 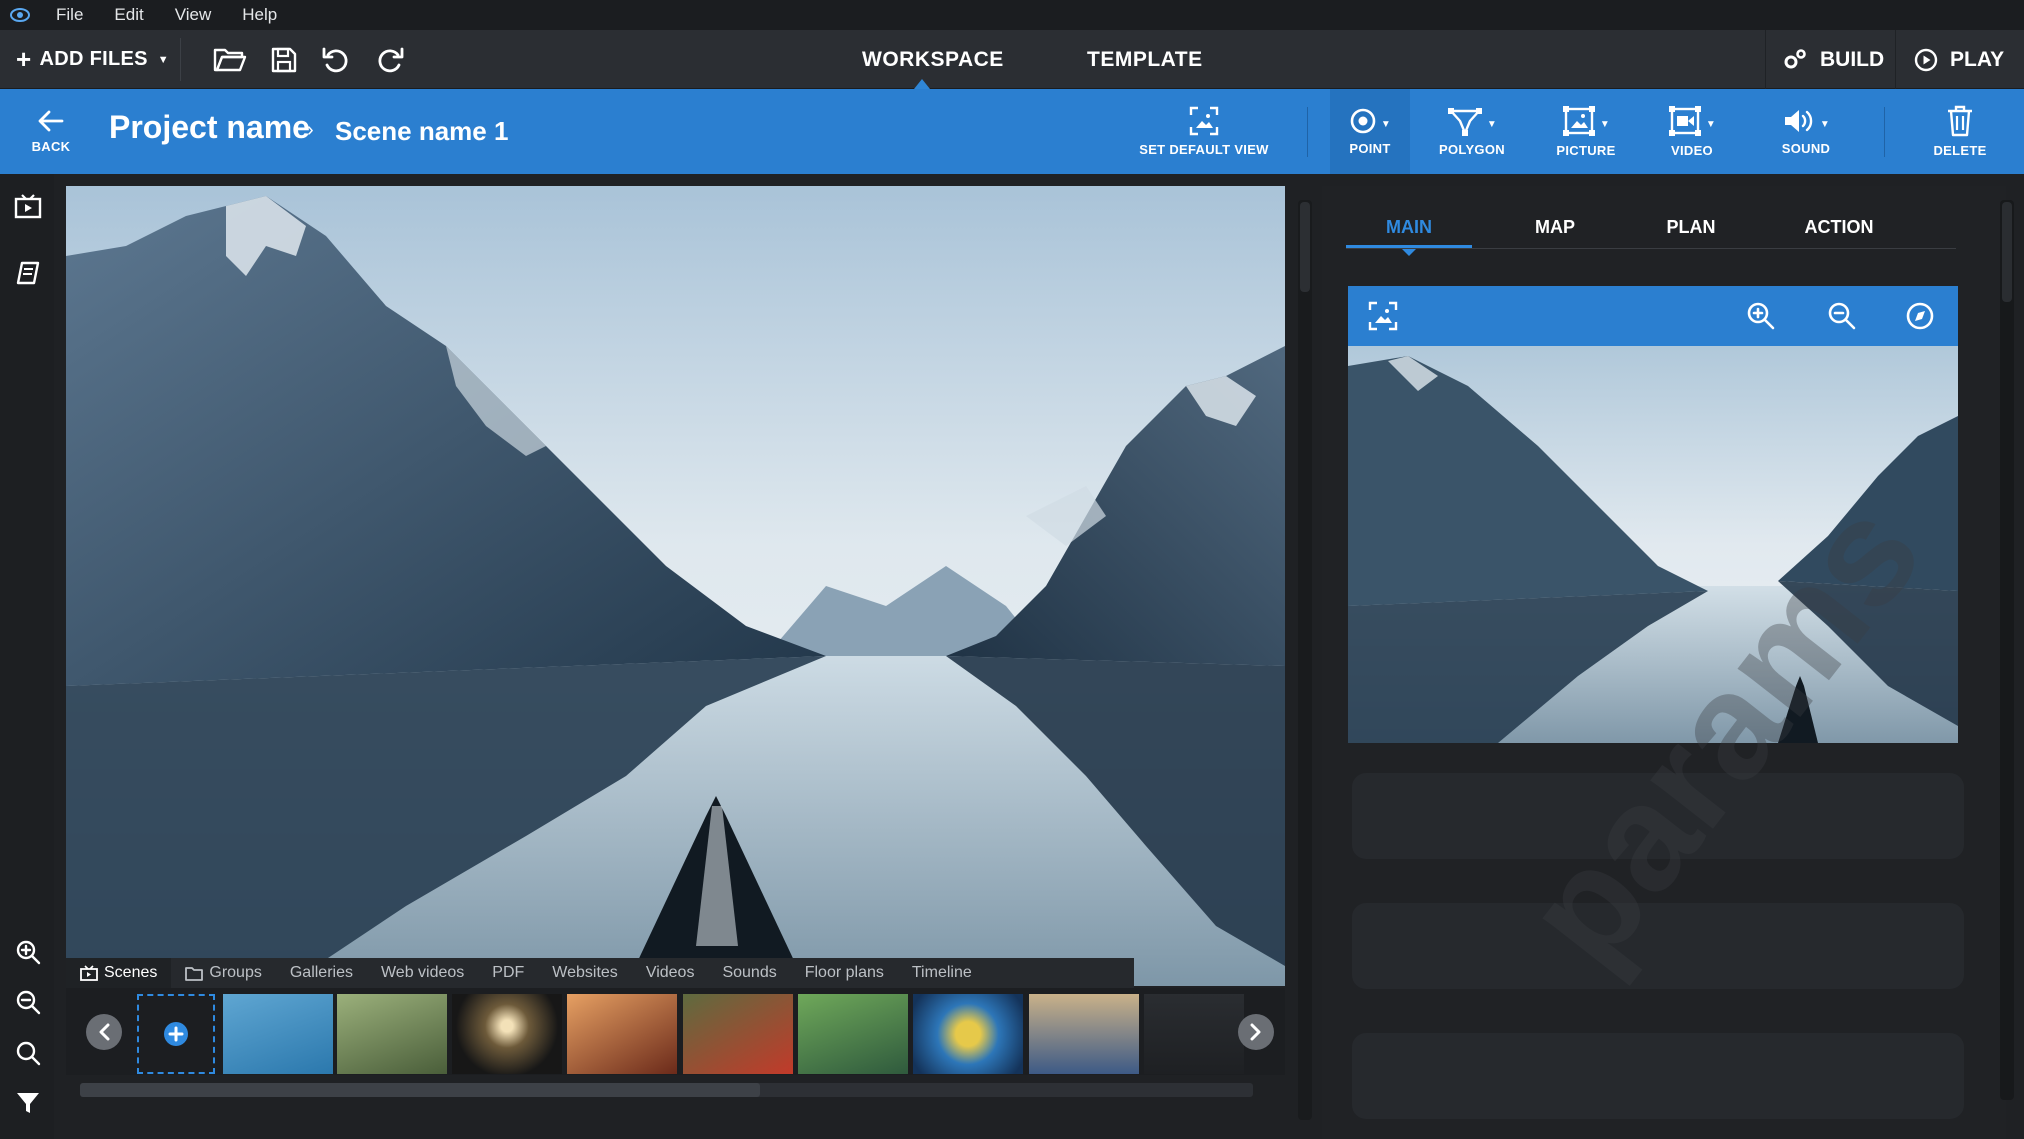 What do you see at coordinates (209, 127) in the screenshot?
I see `breadcrumb-project: Project name` at bounding box center [209, 127].